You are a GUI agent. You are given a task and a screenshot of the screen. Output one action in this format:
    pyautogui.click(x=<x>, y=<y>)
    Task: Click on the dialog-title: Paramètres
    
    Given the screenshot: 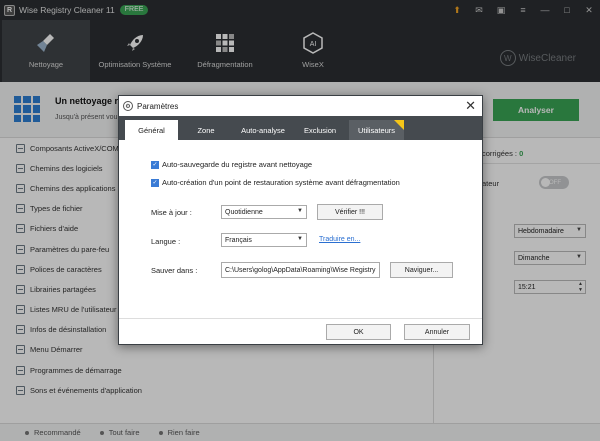 What is the action you would take?
    pyautogui.click(x=158, y=106)
    